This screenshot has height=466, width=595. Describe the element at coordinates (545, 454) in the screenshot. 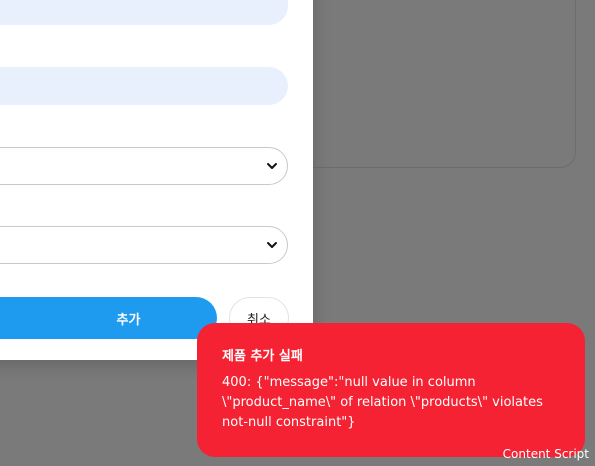

I see `content-script-label: Content Script` at that location.